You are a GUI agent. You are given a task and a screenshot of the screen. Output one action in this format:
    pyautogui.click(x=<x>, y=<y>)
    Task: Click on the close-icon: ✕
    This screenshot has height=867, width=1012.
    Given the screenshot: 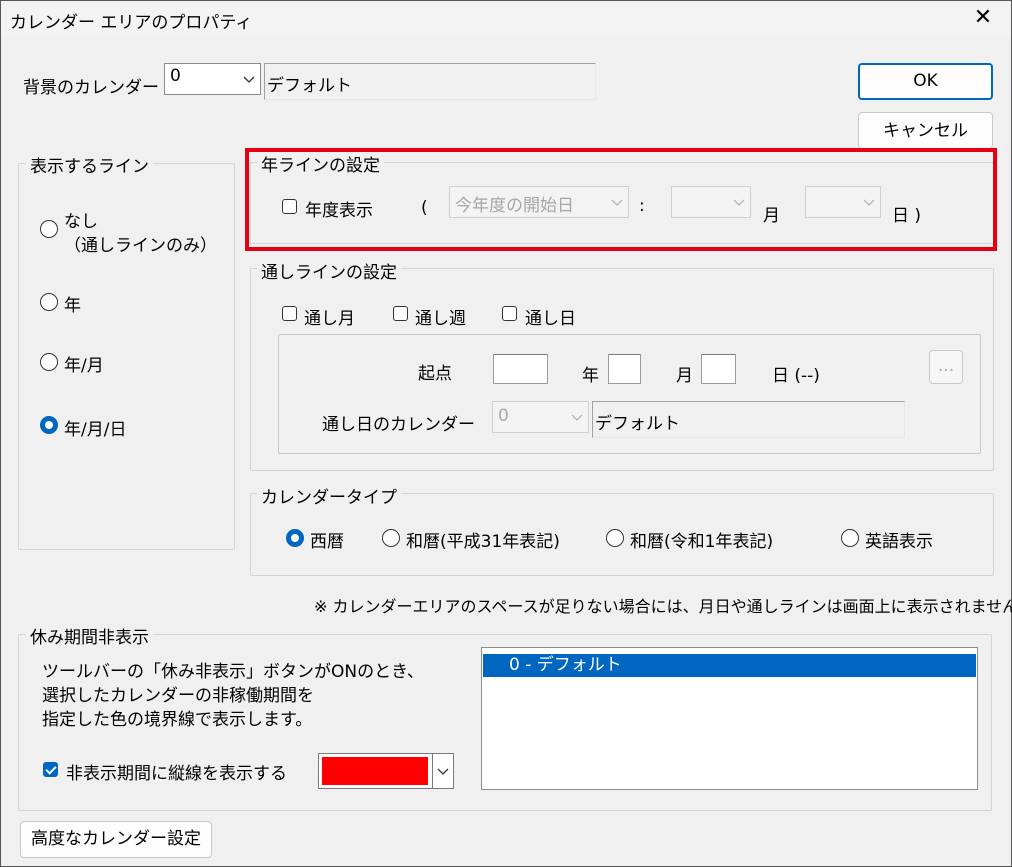 What is the action you would take?
    pyautogui.click(x=983, y=17)
    